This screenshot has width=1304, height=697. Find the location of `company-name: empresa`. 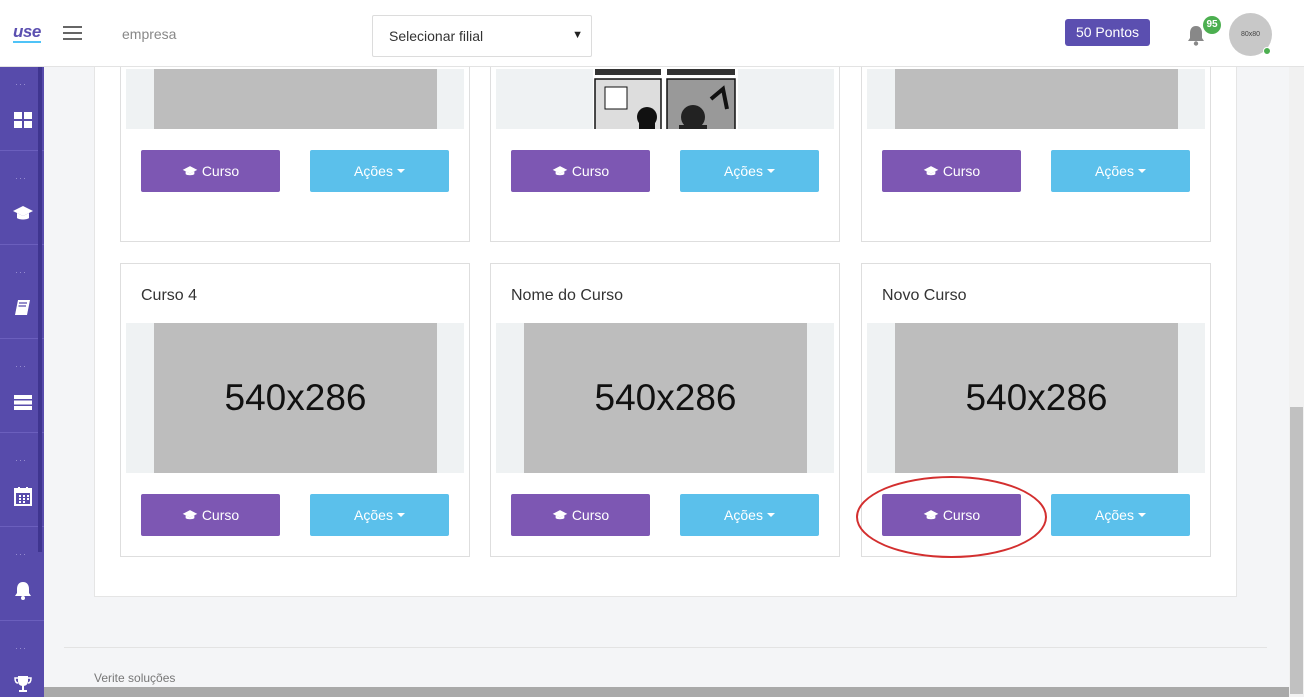

company-name: empresa is located at coordinates (149, 34).